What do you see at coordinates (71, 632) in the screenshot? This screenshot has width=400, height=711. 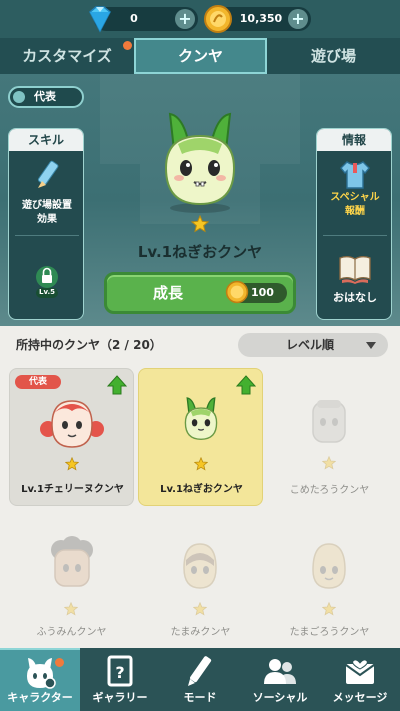 I see `kunya-card-name: ふうみんクンヤ` at bounding box center [71, 632].